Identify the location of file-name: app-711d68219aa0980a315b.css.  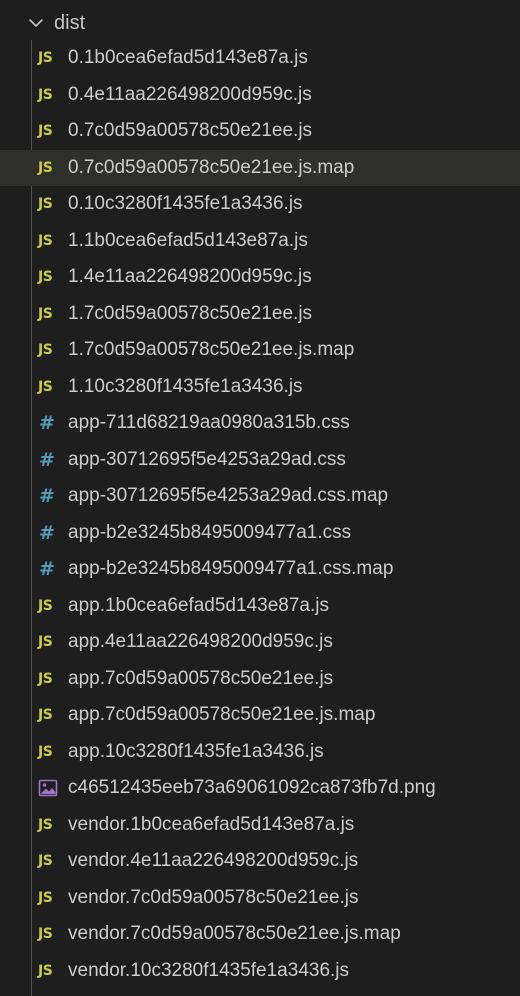
(209, 422).